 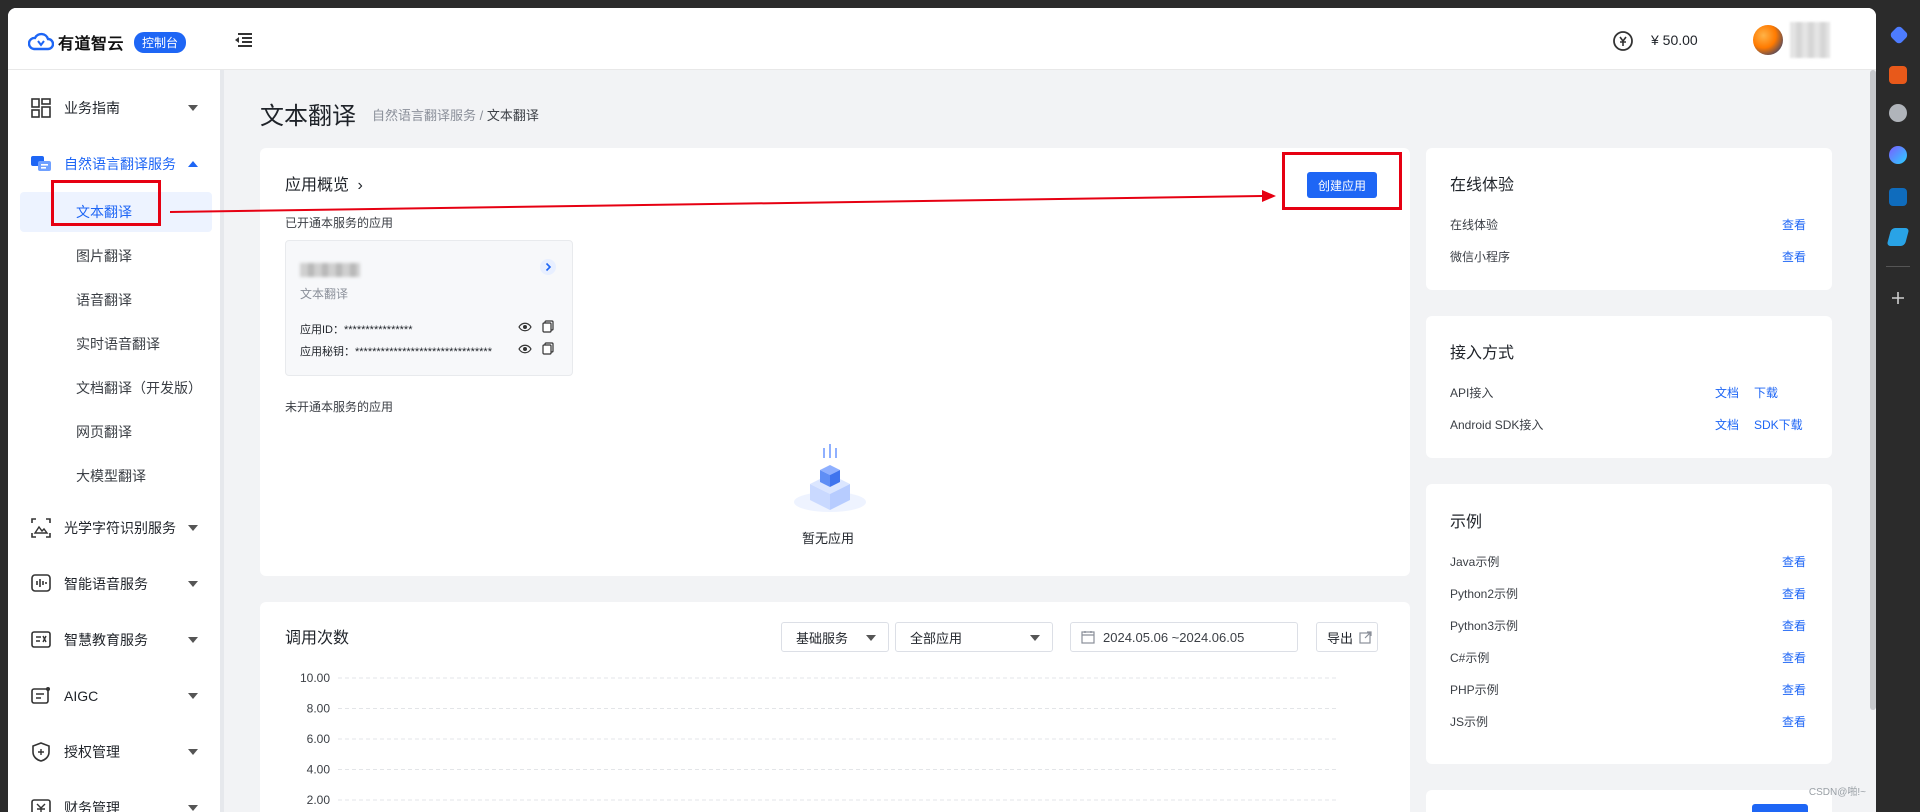 What do you see at coordinates (548, 267) in the screenshot?
I see `chevron-right-icon` at bounding box center [548, 267].